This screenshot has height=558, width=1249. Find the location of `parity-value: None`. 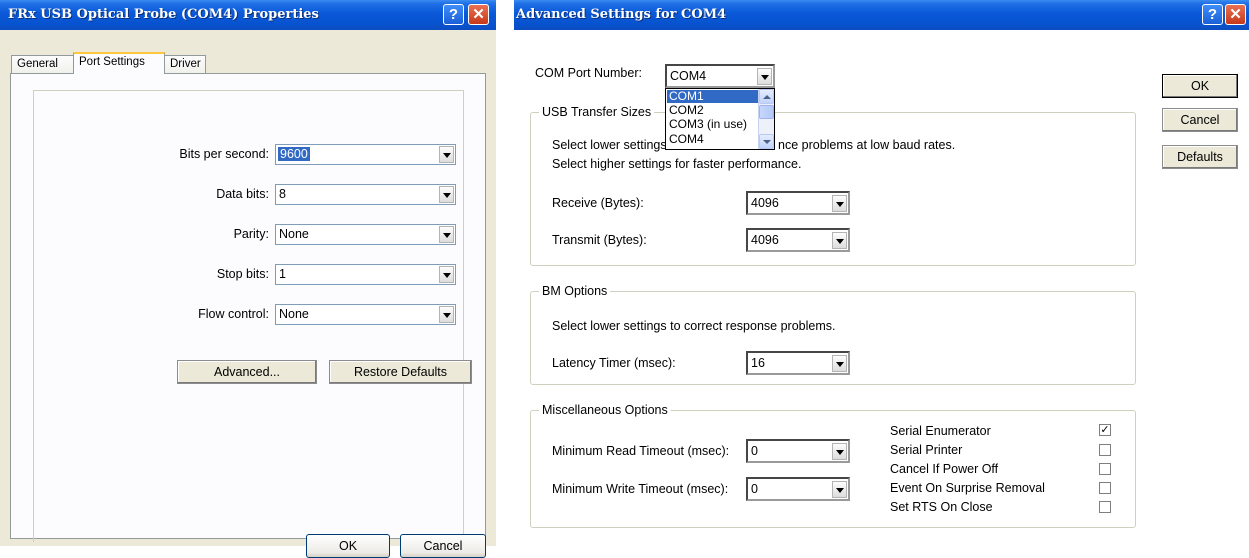

parity-value: None is located at coordinates (294, 234).